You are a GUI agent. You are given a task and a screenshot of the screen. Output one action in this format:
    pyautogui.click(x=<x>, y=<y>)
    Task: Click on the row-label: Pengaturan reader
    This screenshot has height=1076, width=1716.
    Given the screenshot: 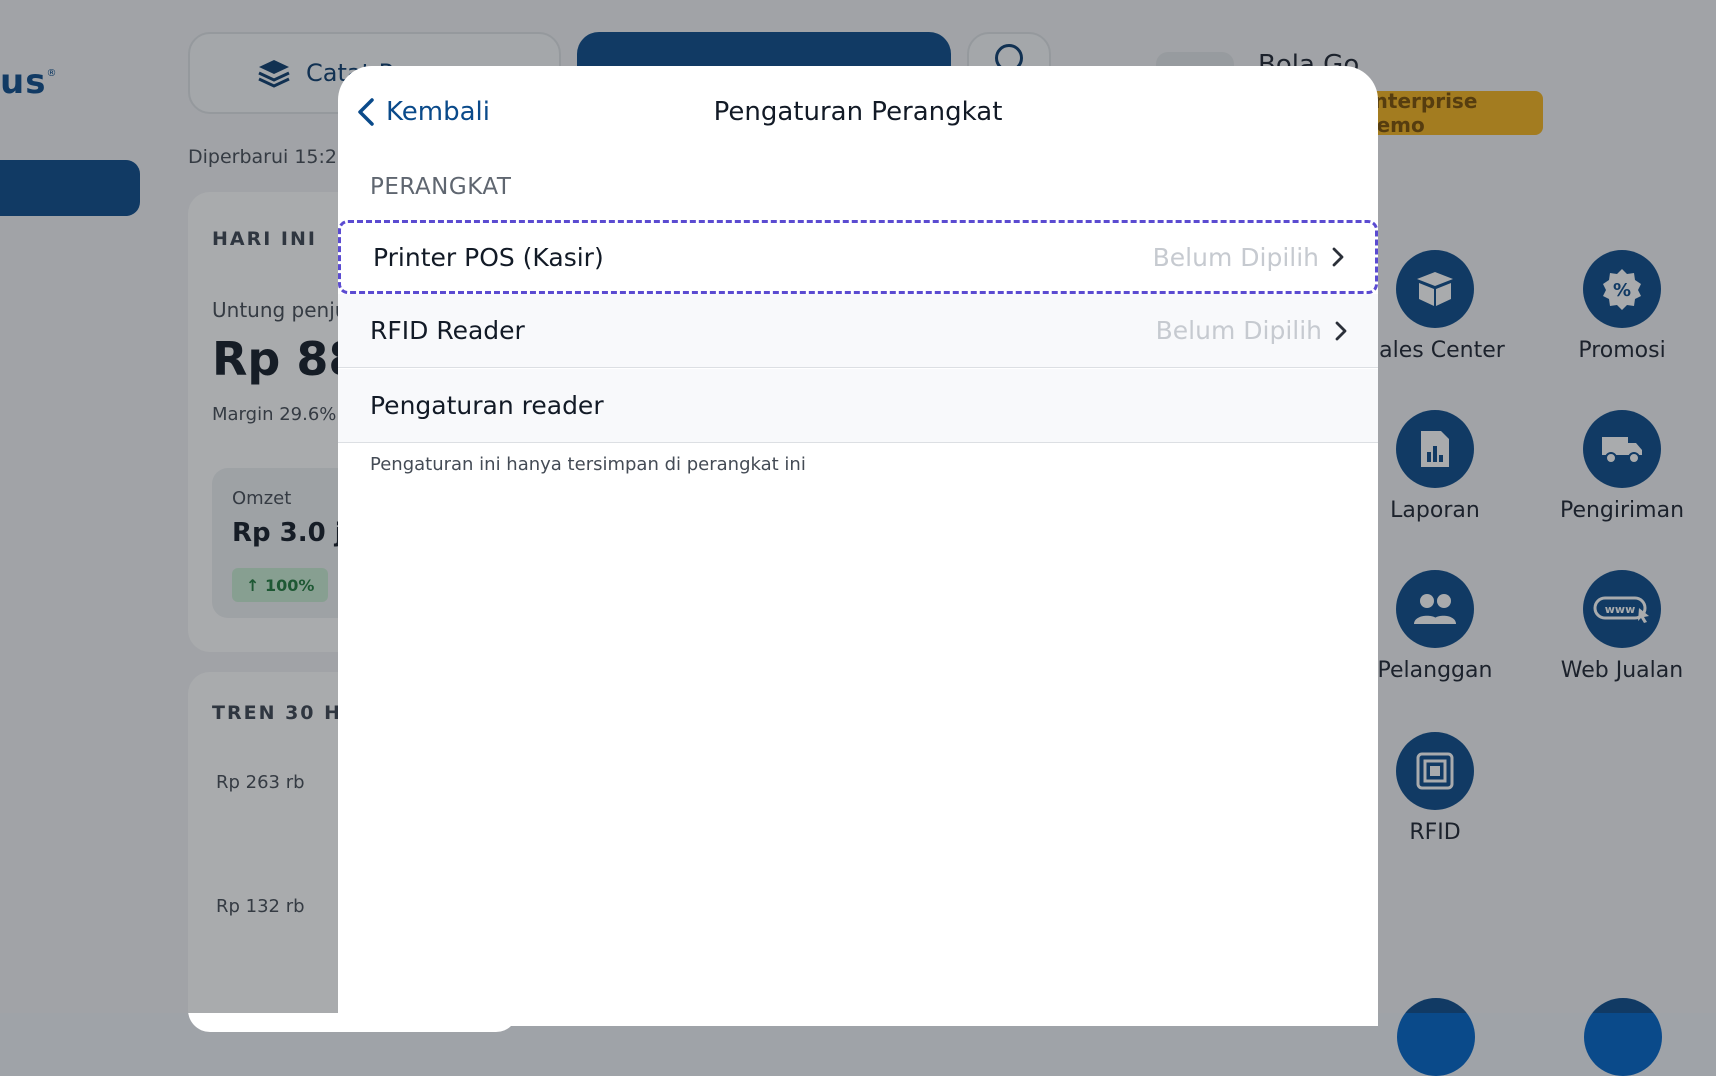 What is the action you would take?
    pyautogui.click(x=487, y=405)
    